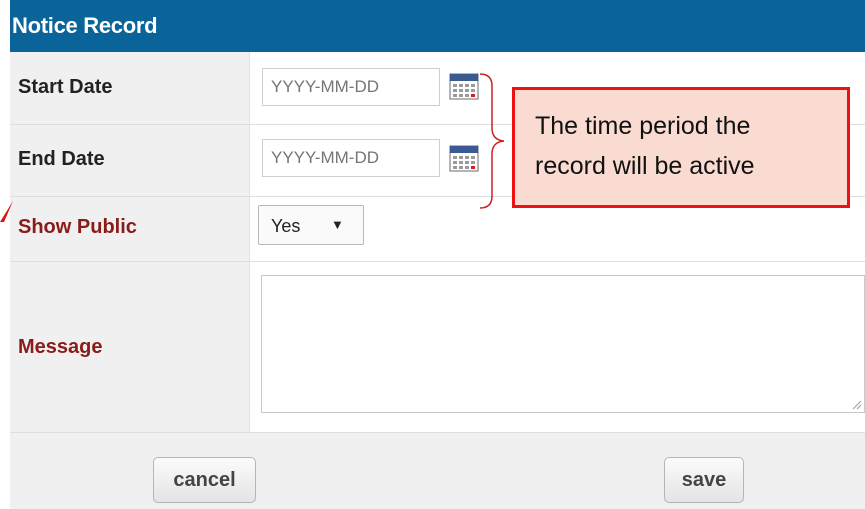 This screenshot has height=509, width=865. Describe the element at coordinates (351, 158) in the screenshot. I see `end-date-input` at that location.